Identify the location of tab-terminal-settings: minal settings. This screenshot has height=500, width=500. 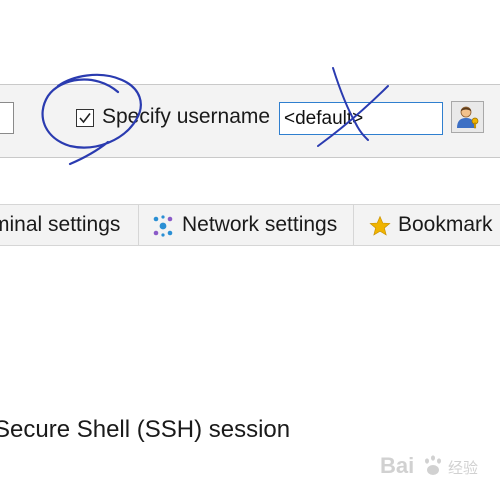
(60, 225).